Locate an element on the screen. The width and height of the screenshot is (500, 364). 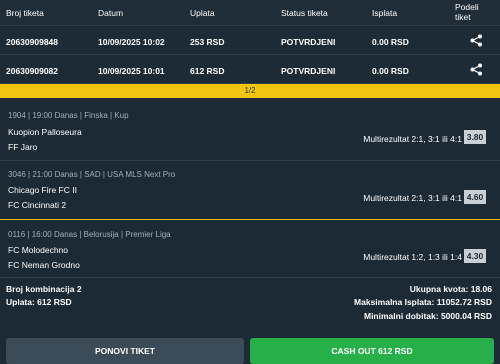
match-odd-badge: 4.30 is located at coordinates (475, 256).